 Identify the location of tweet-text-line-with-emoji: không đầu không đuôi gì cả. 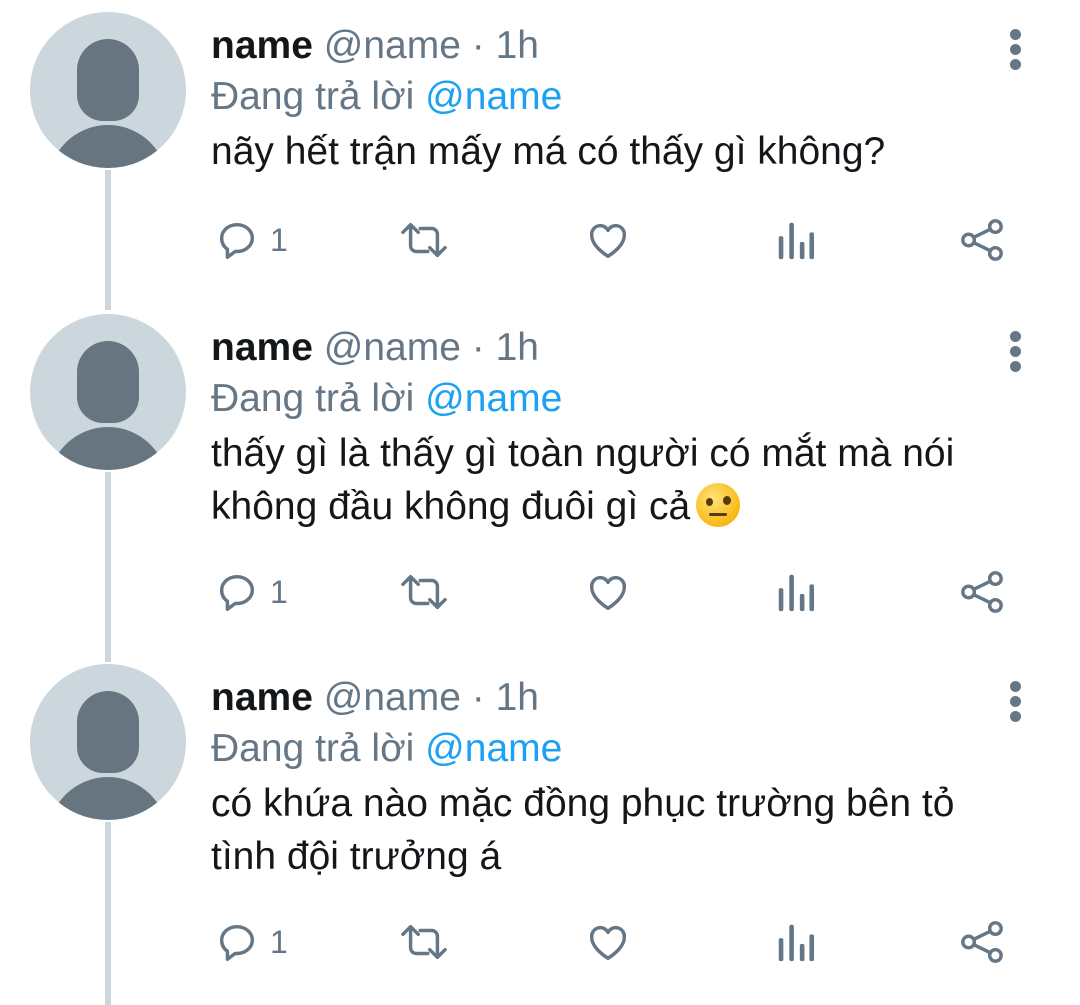
(631, 506).